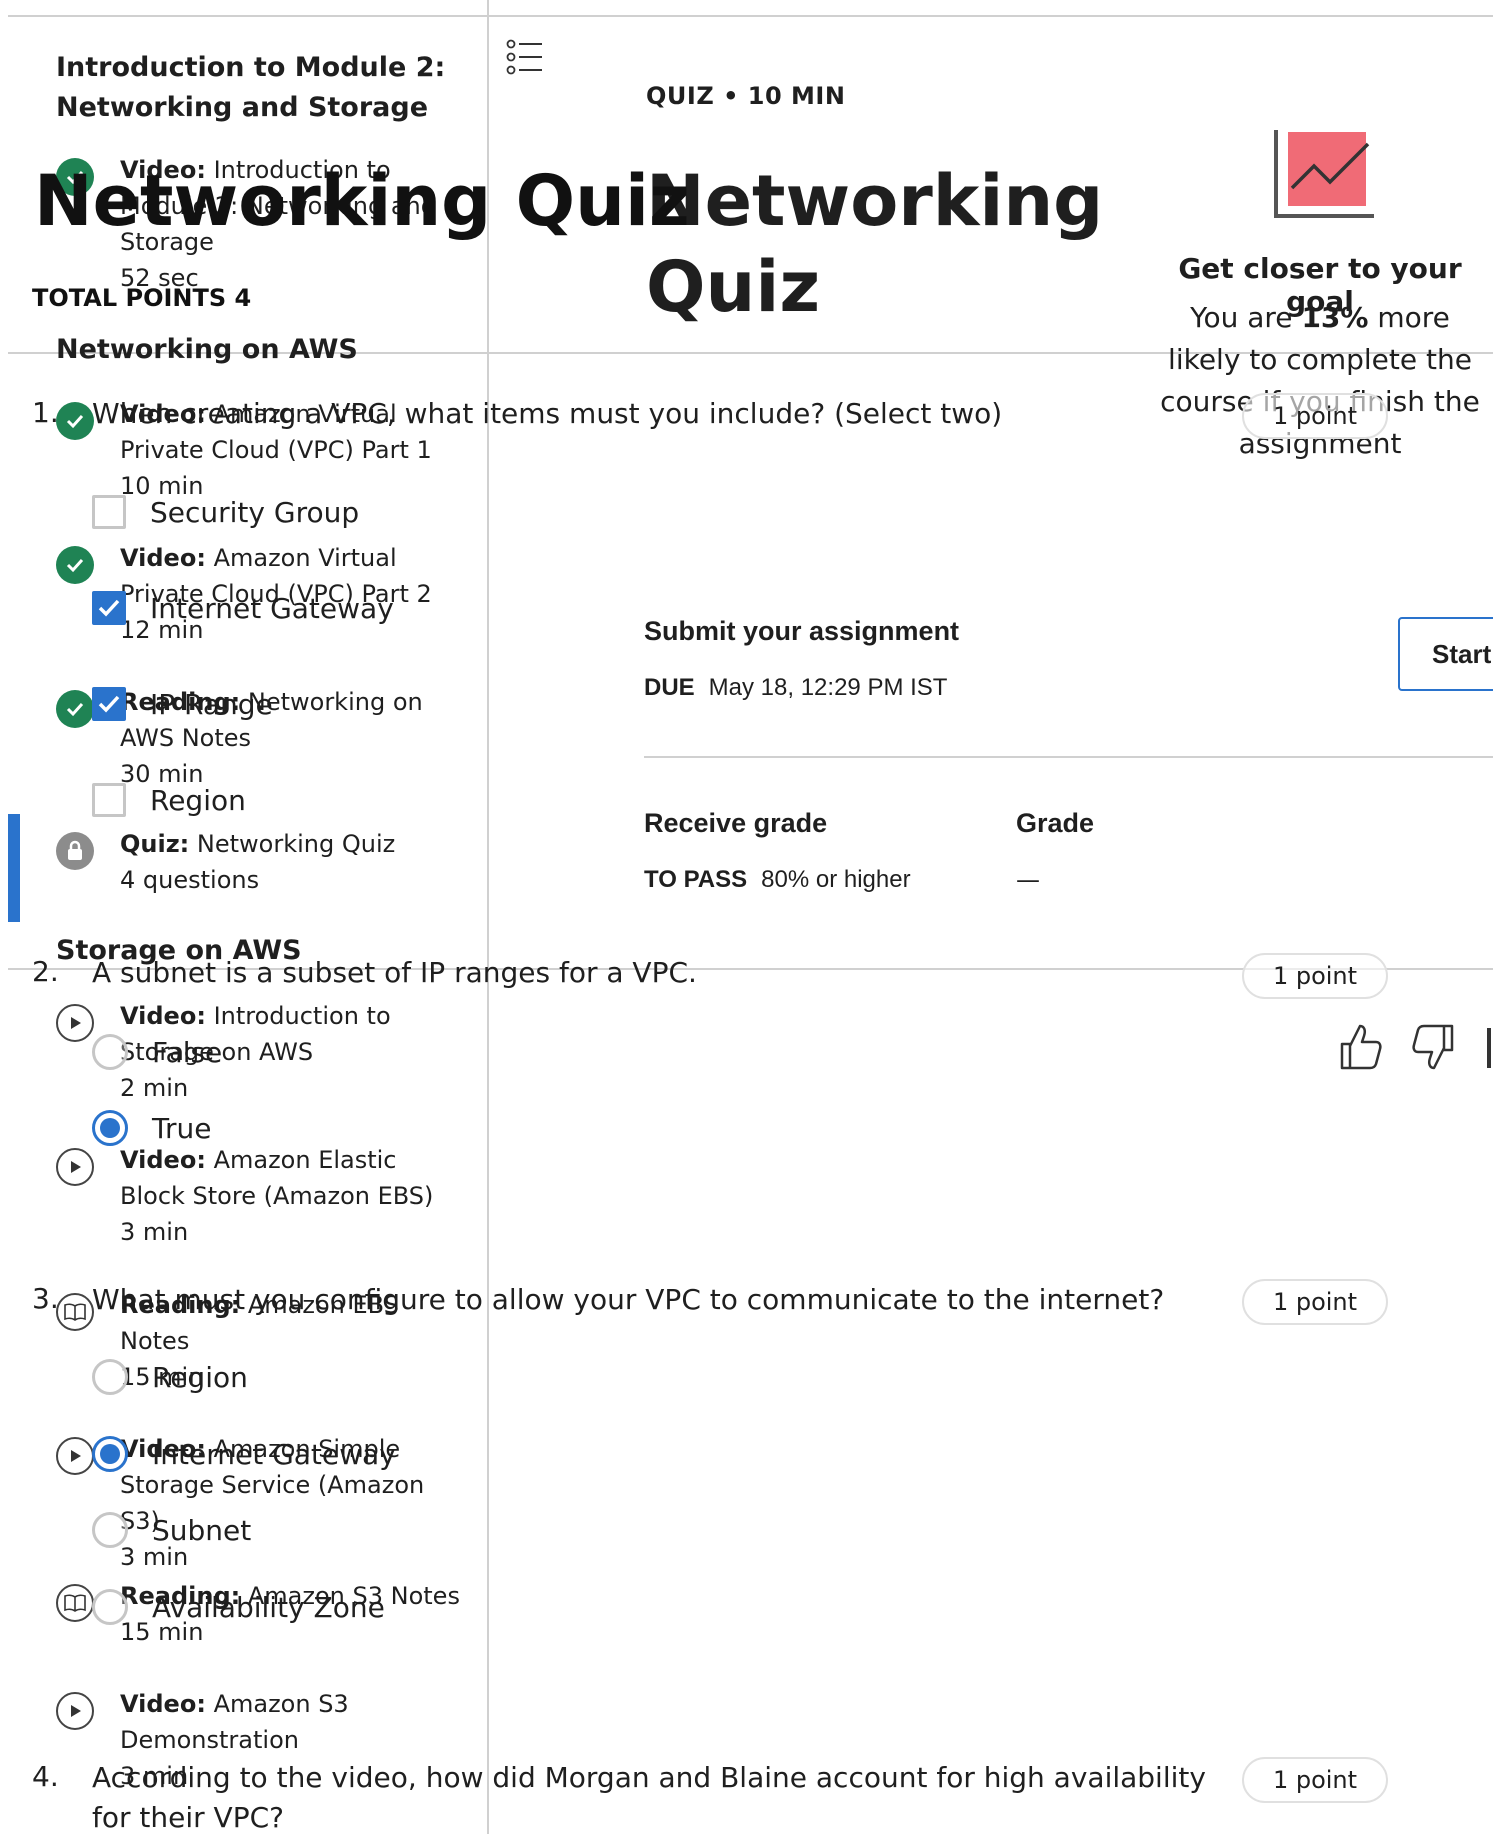  Describe the element at coordinates (45, 1776) in the screenshot. I see `question-number: 4.` at that location.